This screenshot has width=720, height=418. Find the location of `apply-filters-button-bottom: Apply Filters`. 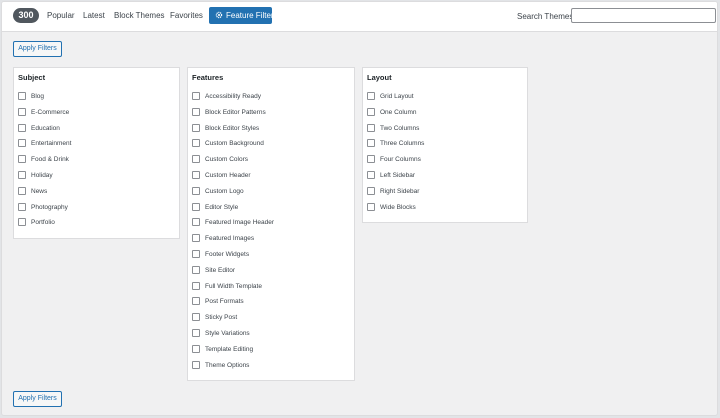

apply-filters-button-bottom: Apply Filters is located at coordinates (37, 399).